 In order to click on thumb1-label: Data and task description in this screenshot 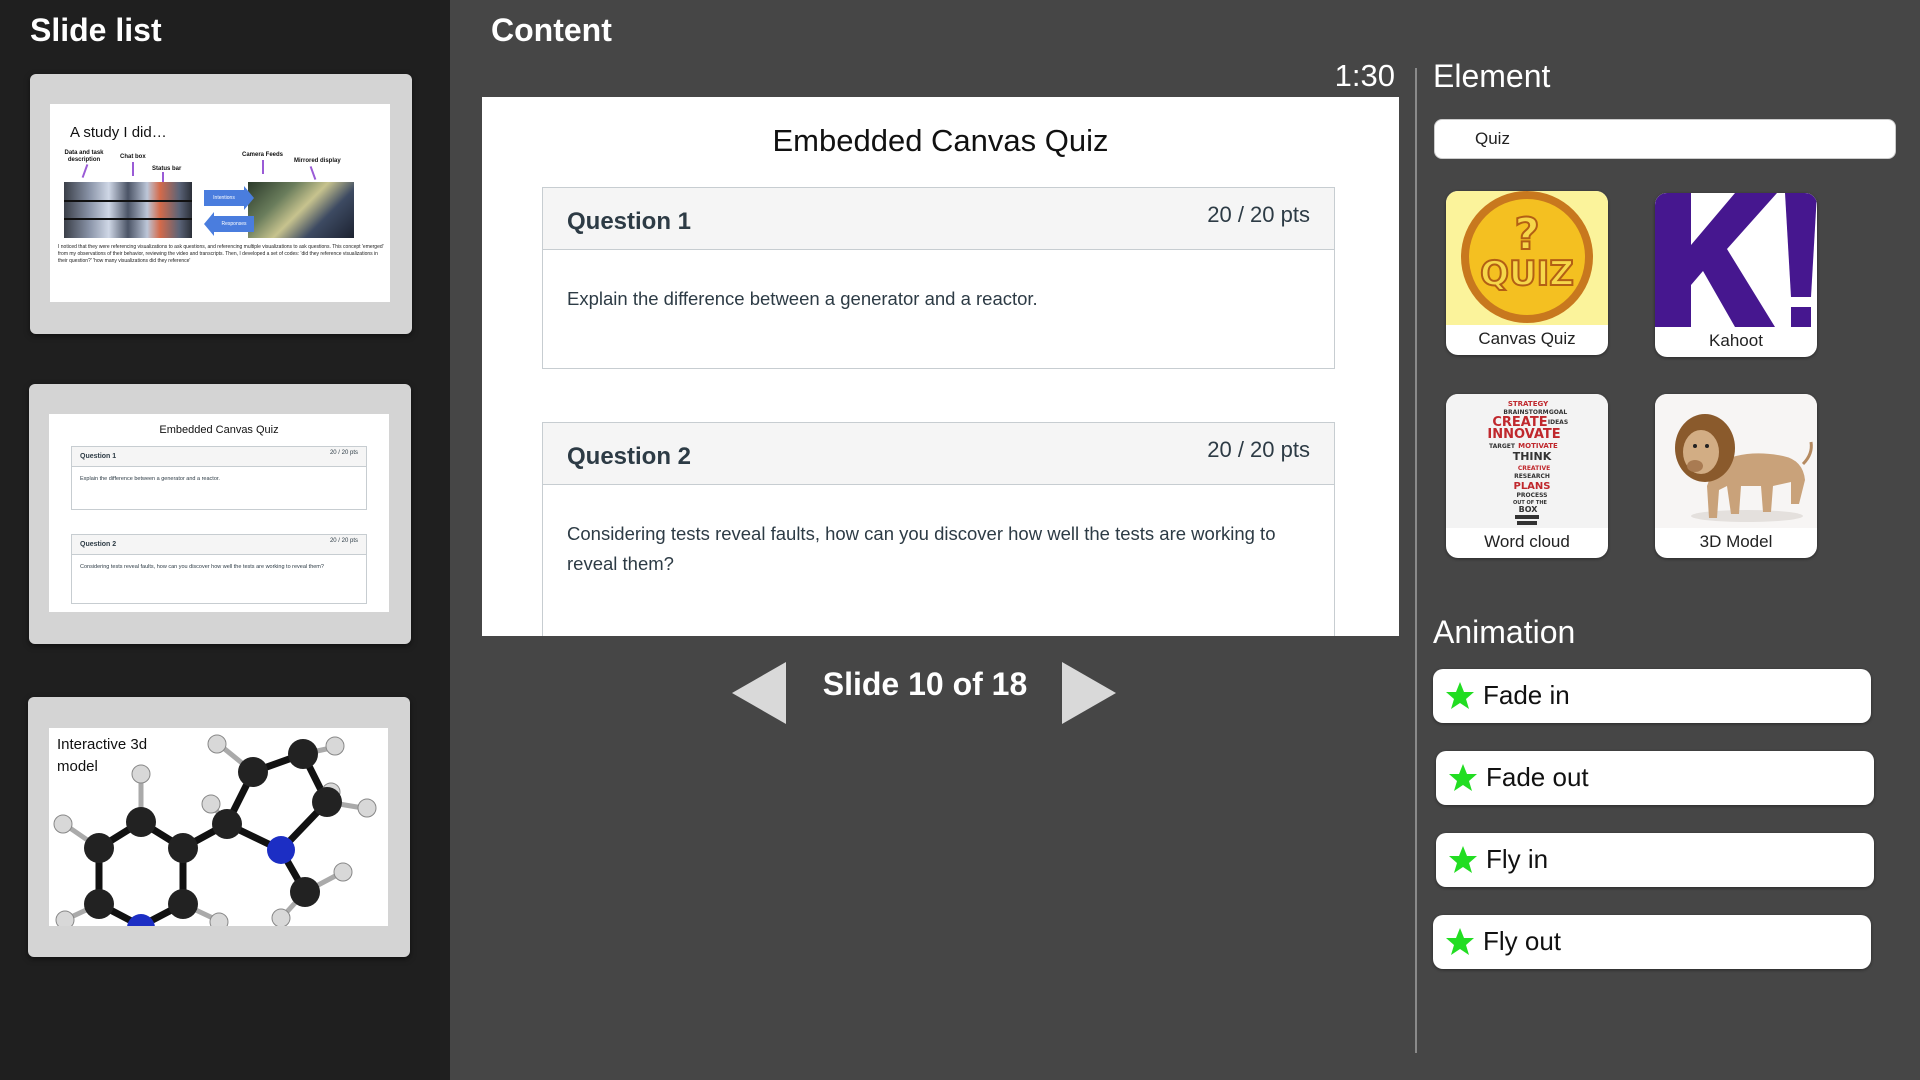, I will do `click(84, 156)`.